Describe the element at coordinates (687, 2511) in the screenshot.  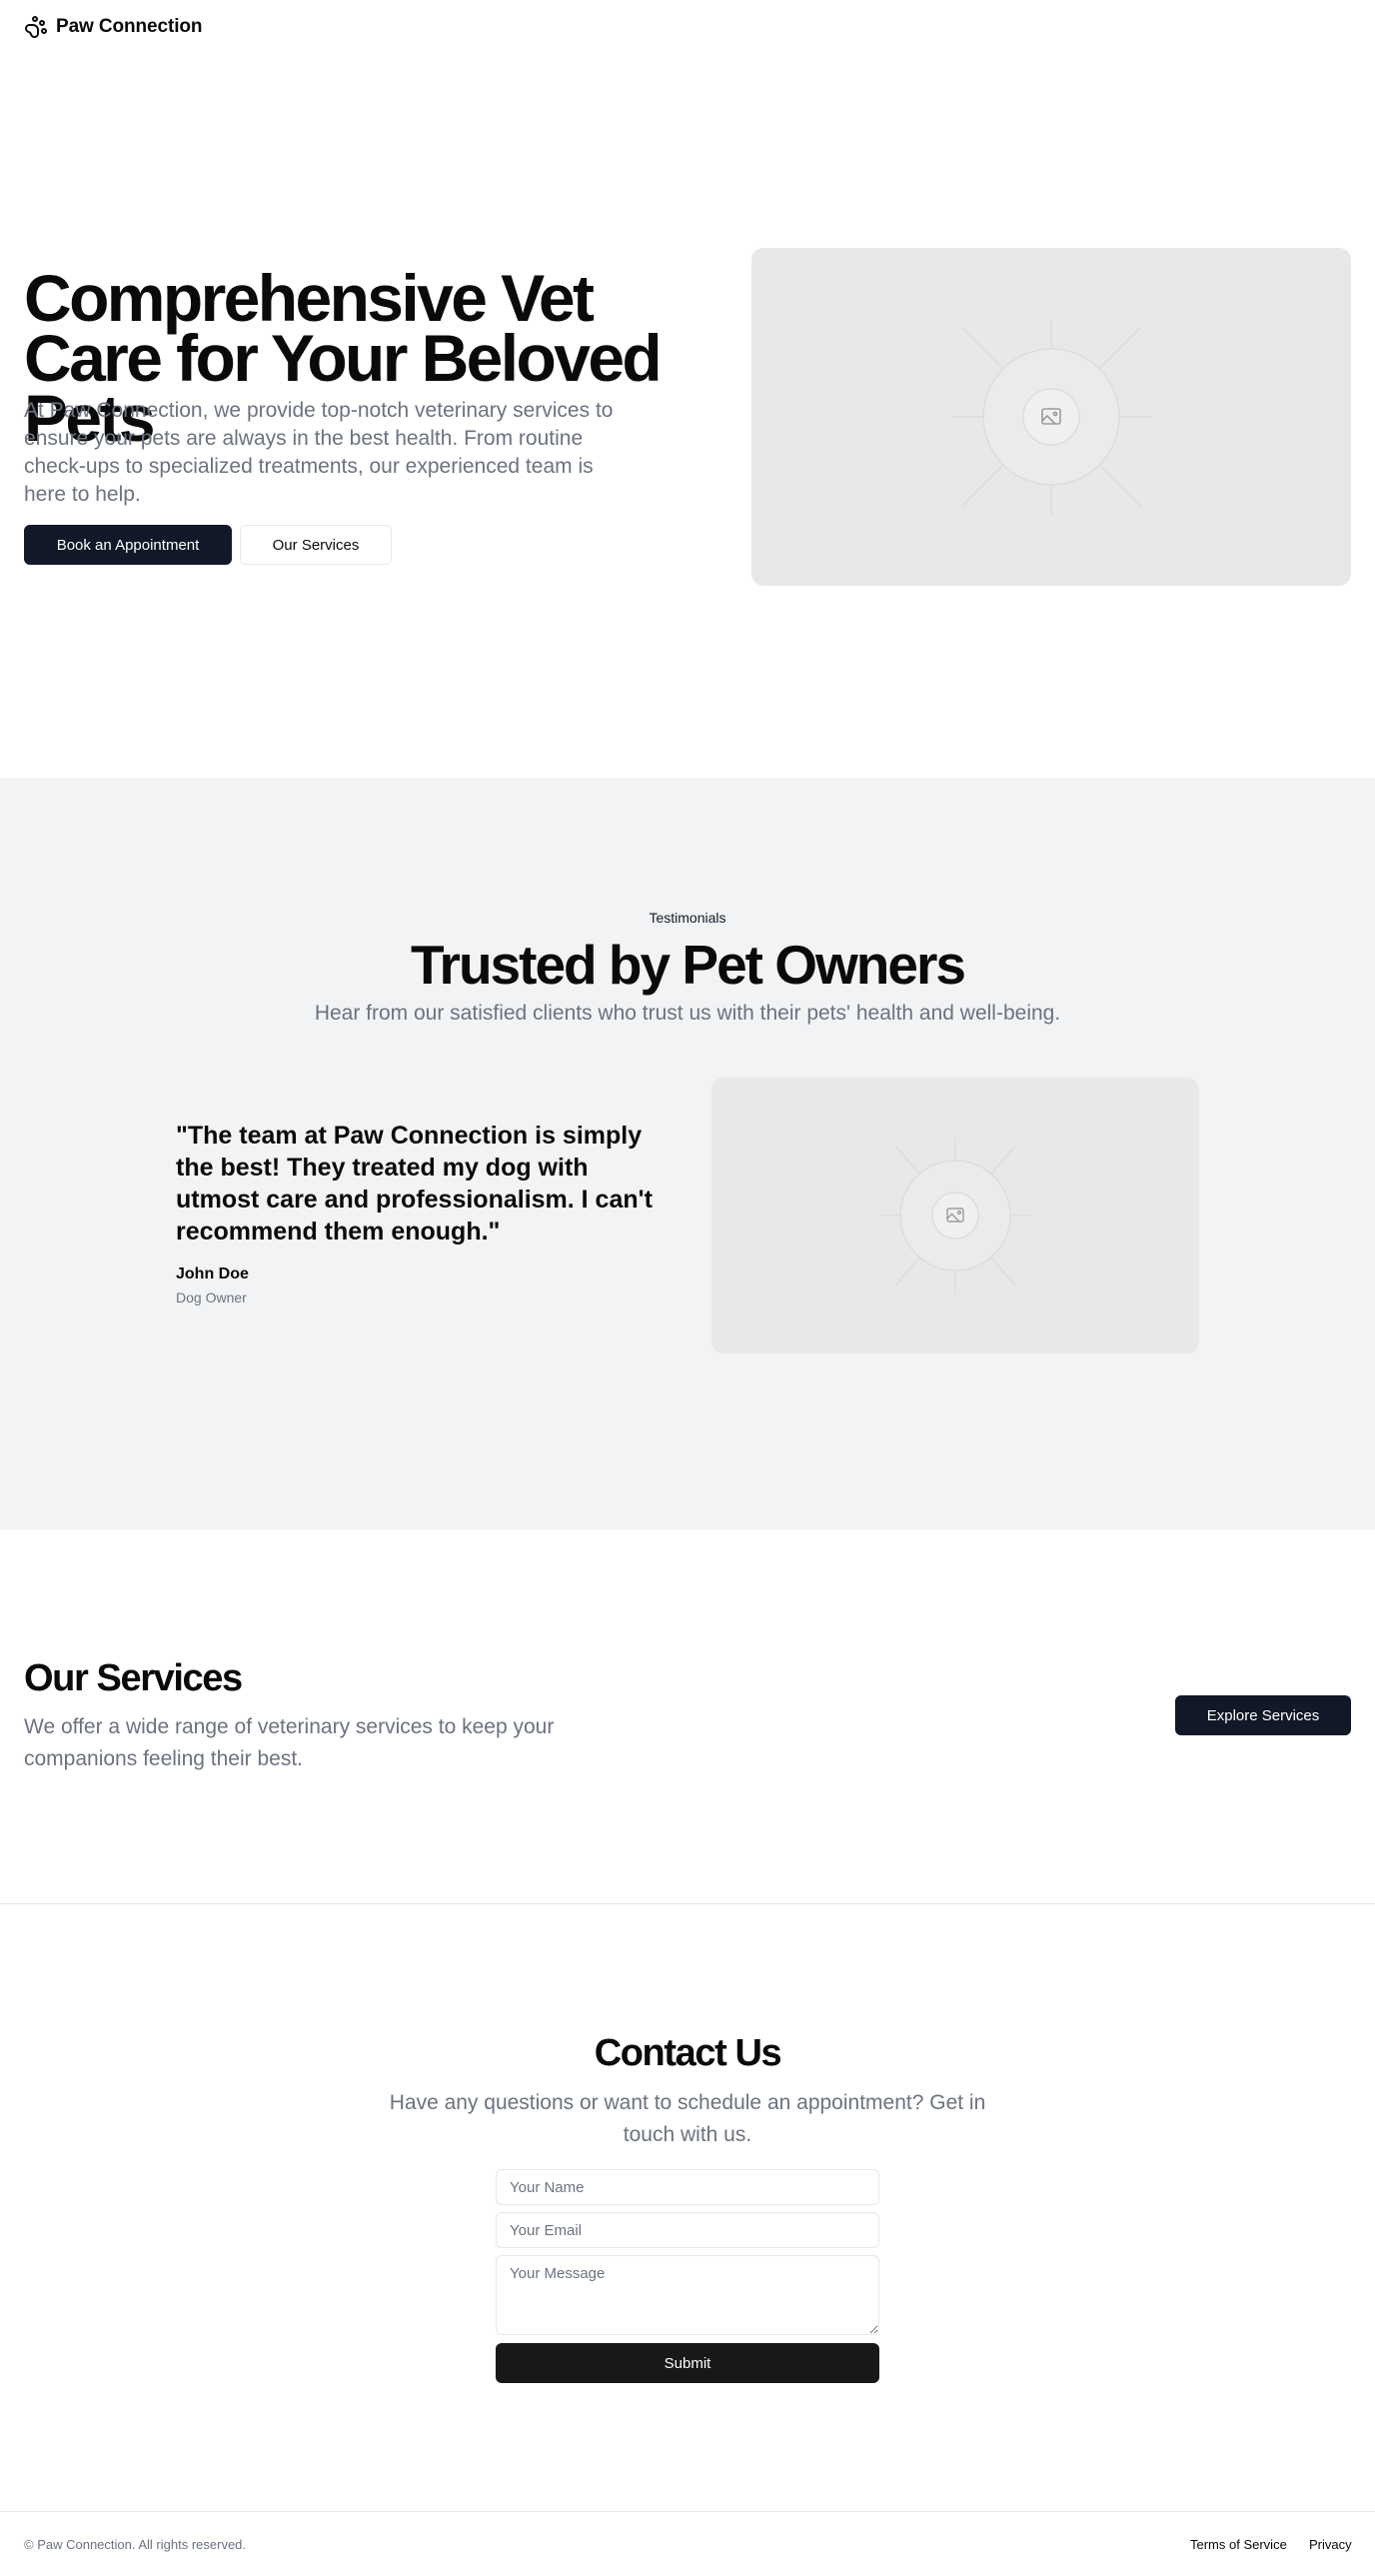
I see `footer-divider` at that location.